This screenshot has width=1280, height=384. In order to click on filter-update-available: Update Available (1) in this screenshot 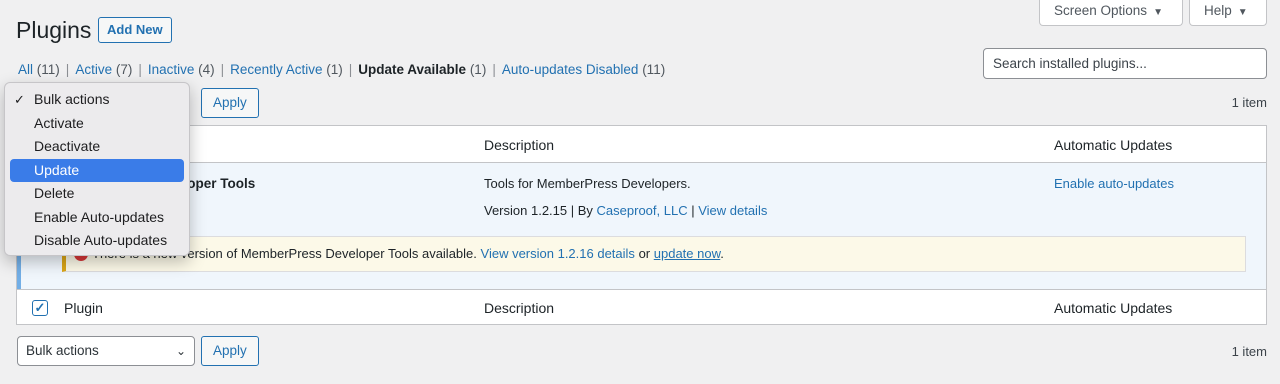, I will do `click(422, 69)`.